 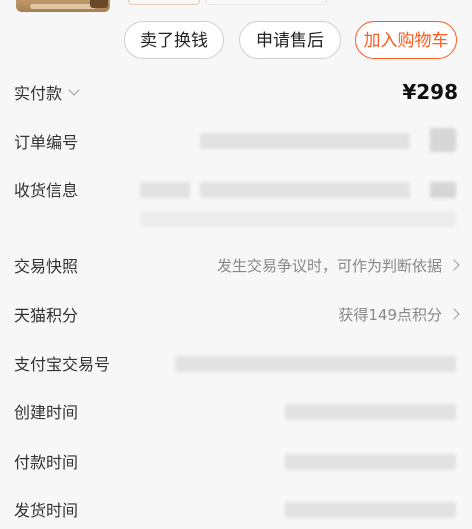 I want to click on order-number-label: 订单编号, so click(x=46, y=142).